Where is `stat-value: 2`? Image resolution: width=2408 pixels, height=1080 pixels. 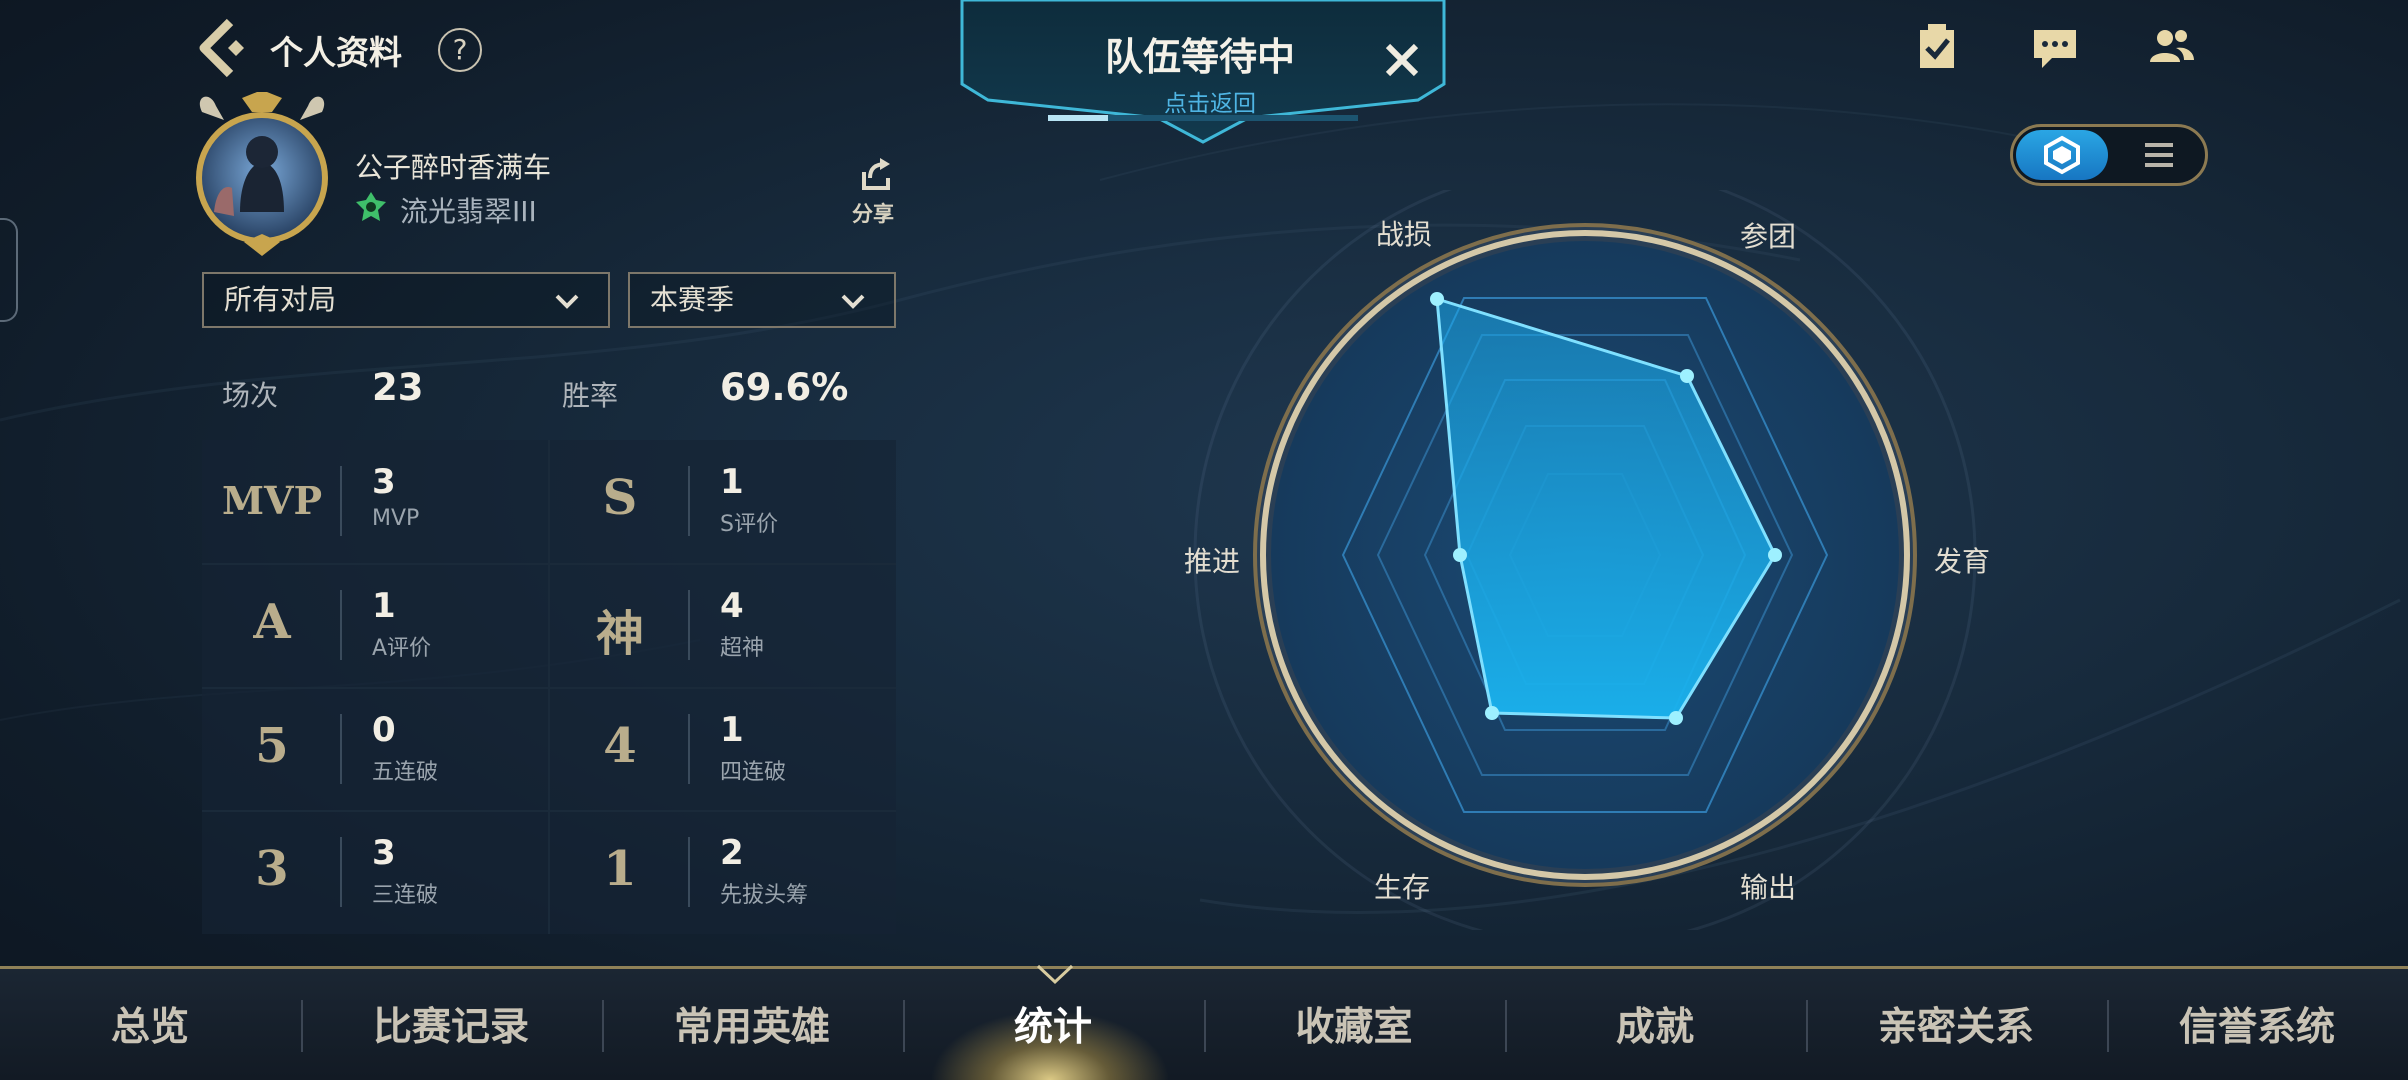
stat-value: 2 is located at coordinates (732, 853).